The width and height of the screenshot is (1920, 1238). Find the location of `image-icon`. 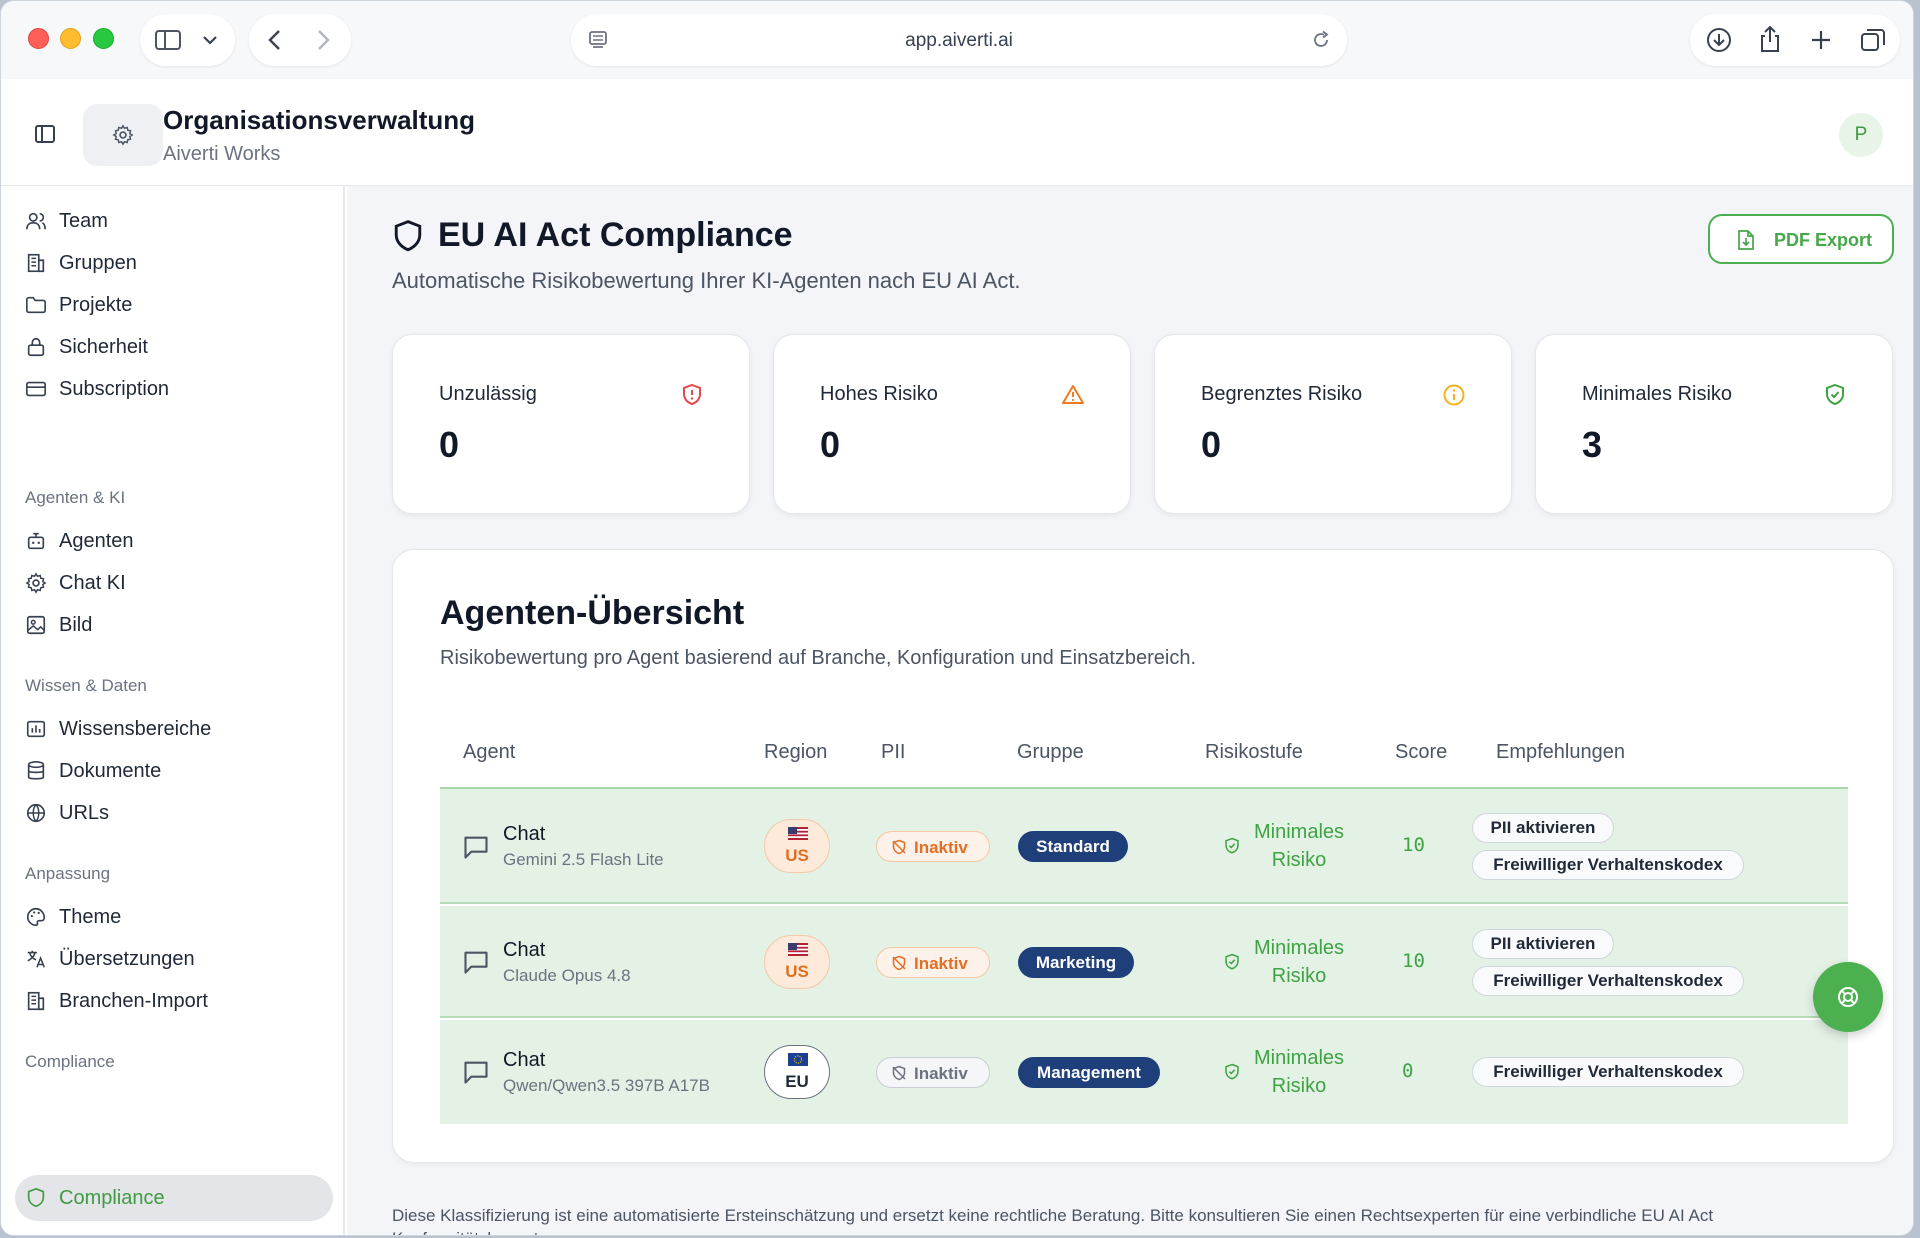

image-icon is located at coordinates (36, 625).